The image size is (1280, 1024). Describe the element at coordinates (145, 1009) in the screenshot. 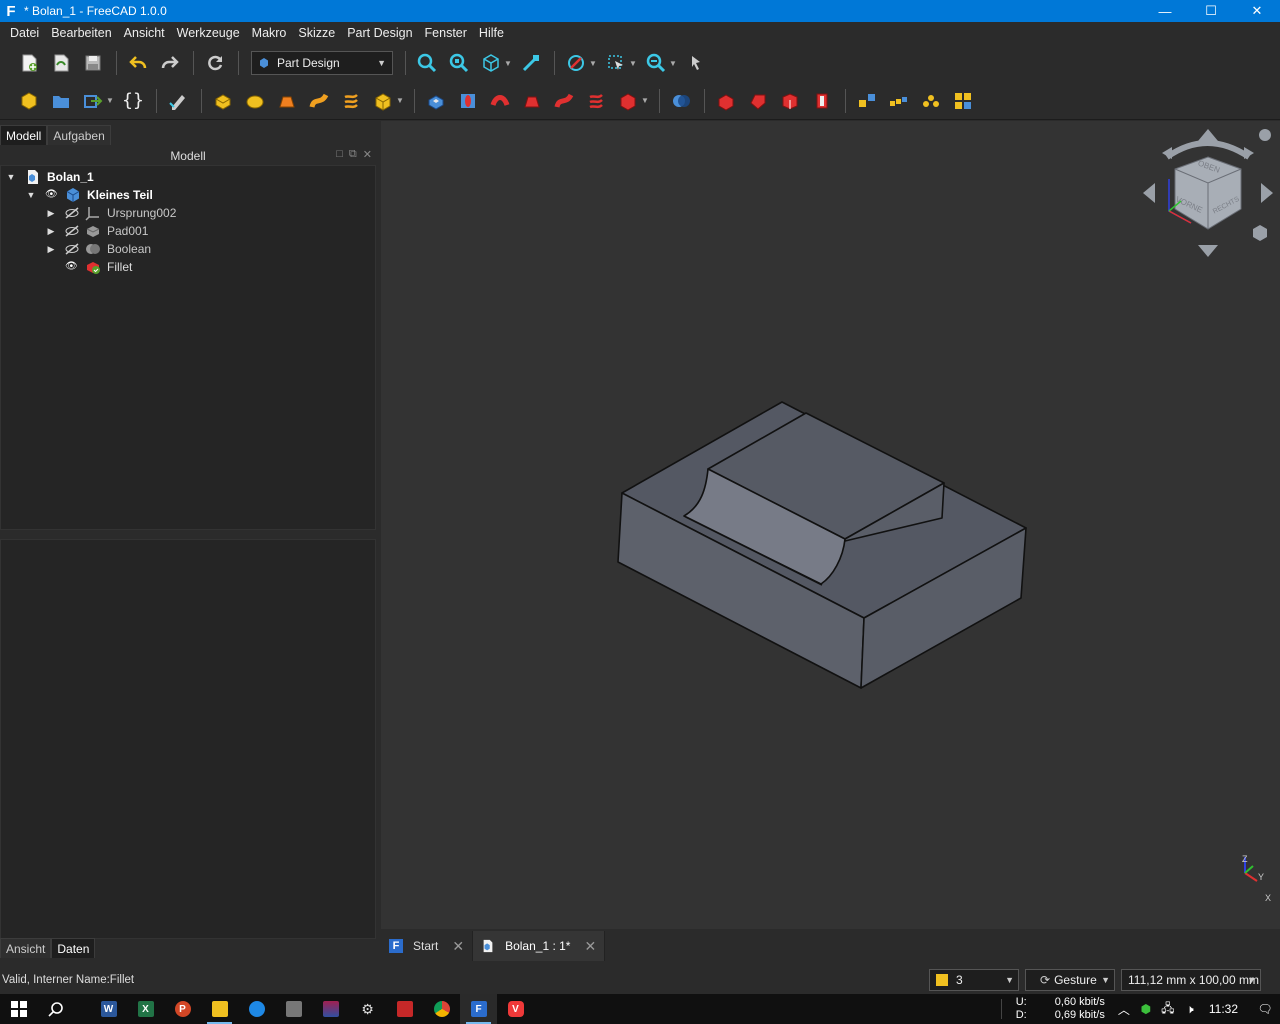

I see `taskbar-excel: X` at that location.